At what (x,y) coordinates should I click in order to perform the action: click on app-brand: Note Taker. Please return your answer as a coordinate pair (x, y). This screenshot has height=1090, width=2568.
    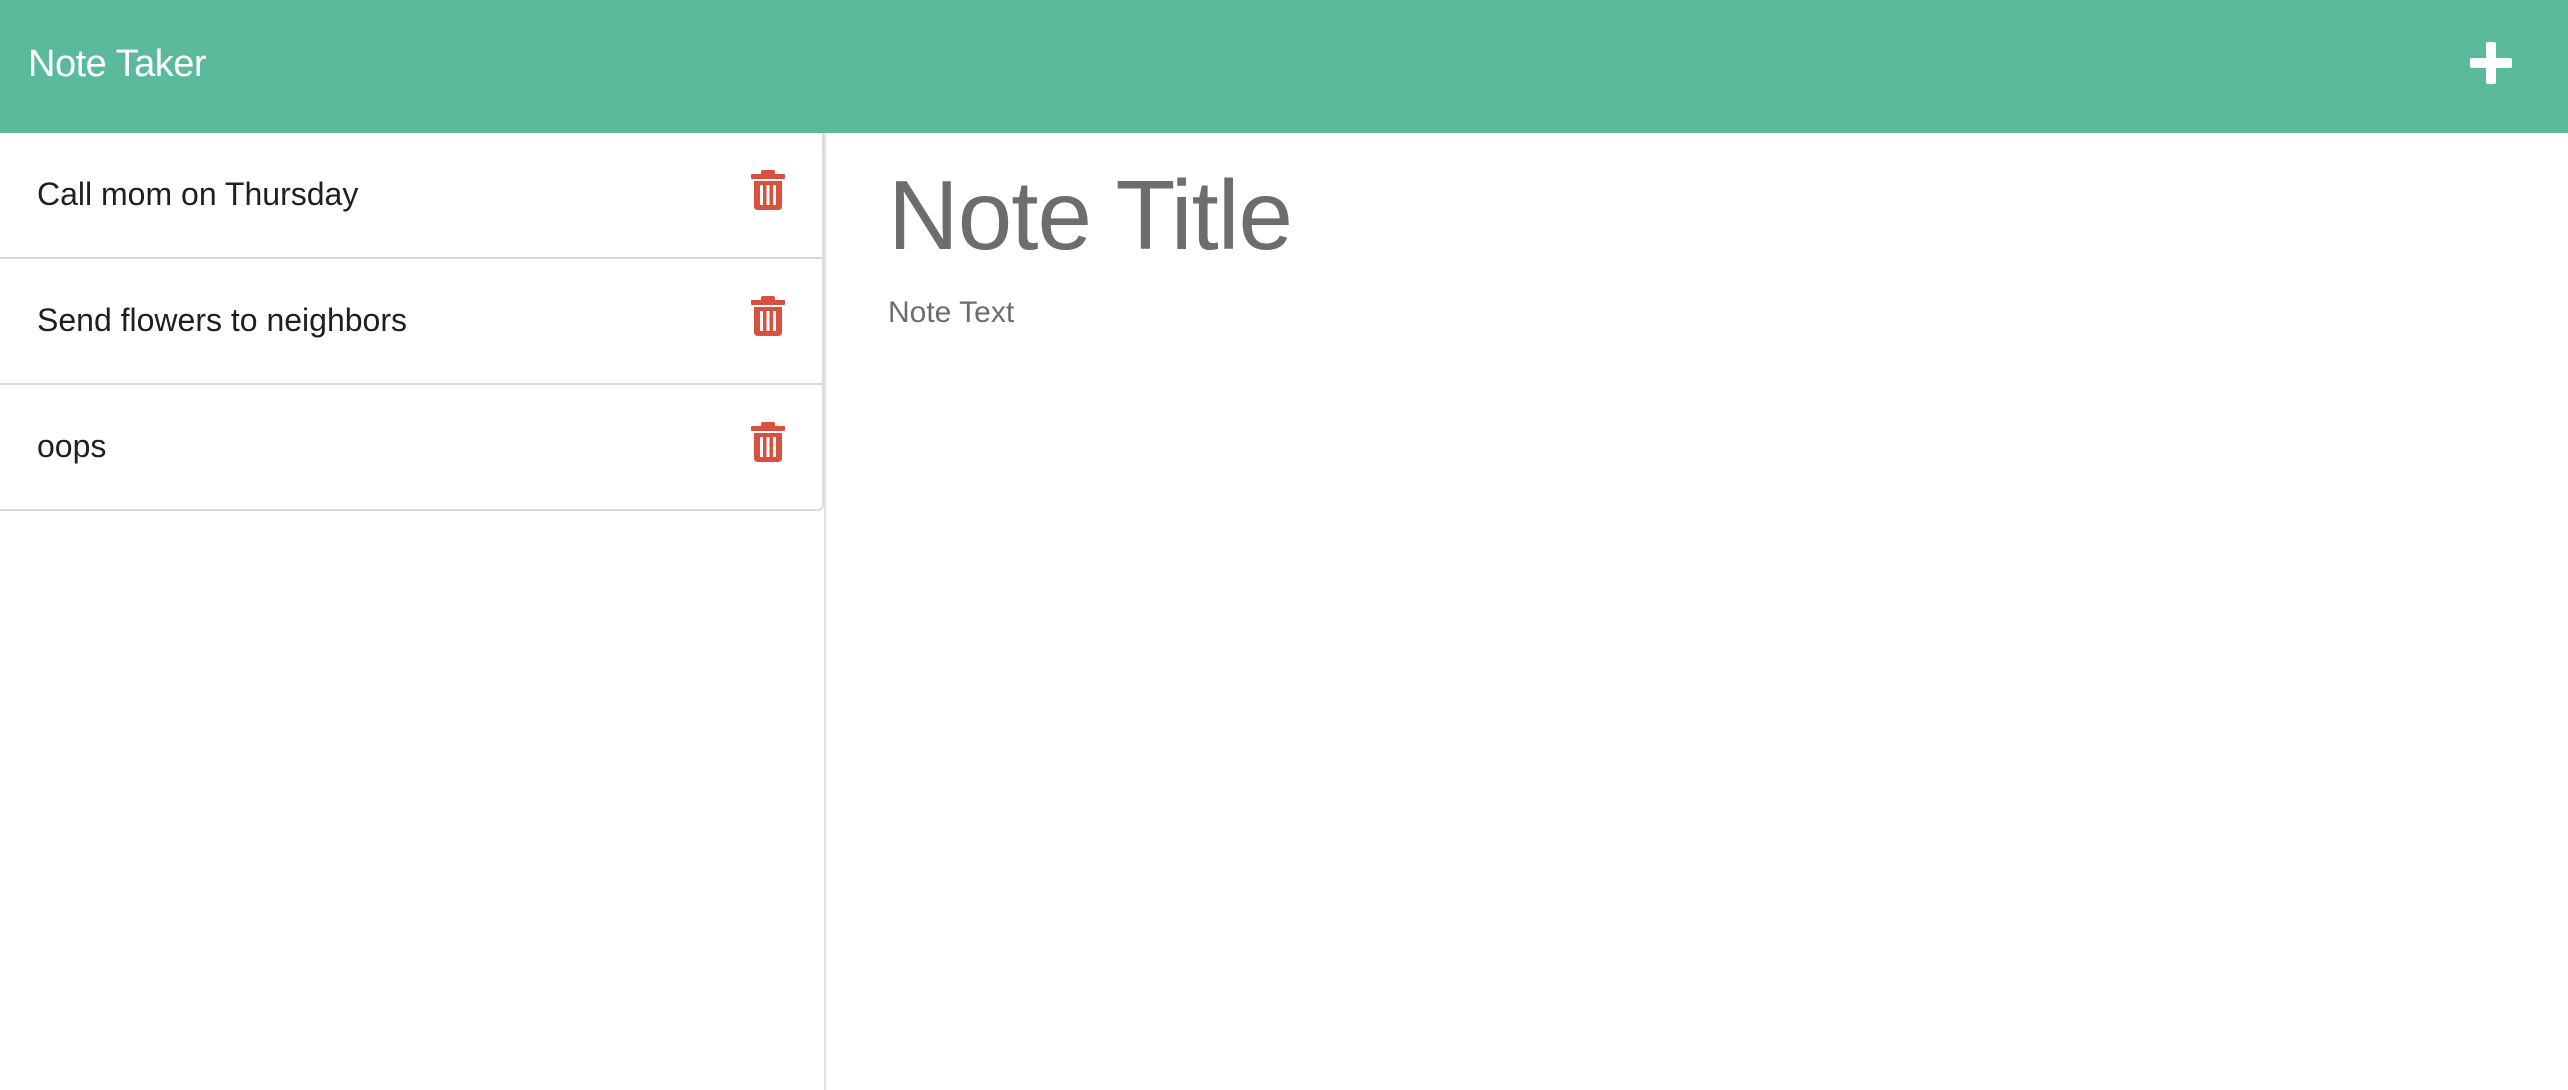
    Looking at the image, I should click on (117, 64).